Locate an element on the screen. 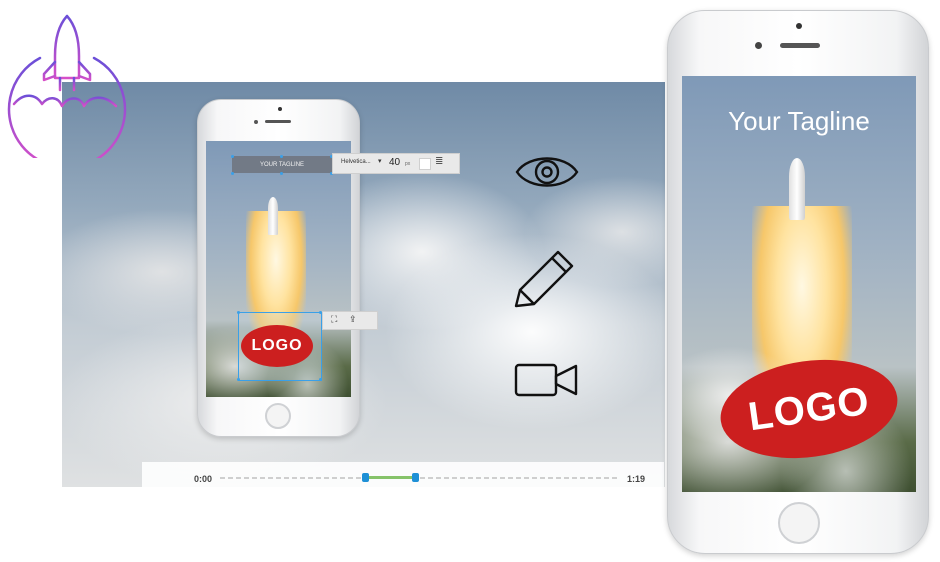 The width and height of the screenshot is (940, 562). tagline-text-box: YOUR TAGLINE is located at coordinates (282, 164).